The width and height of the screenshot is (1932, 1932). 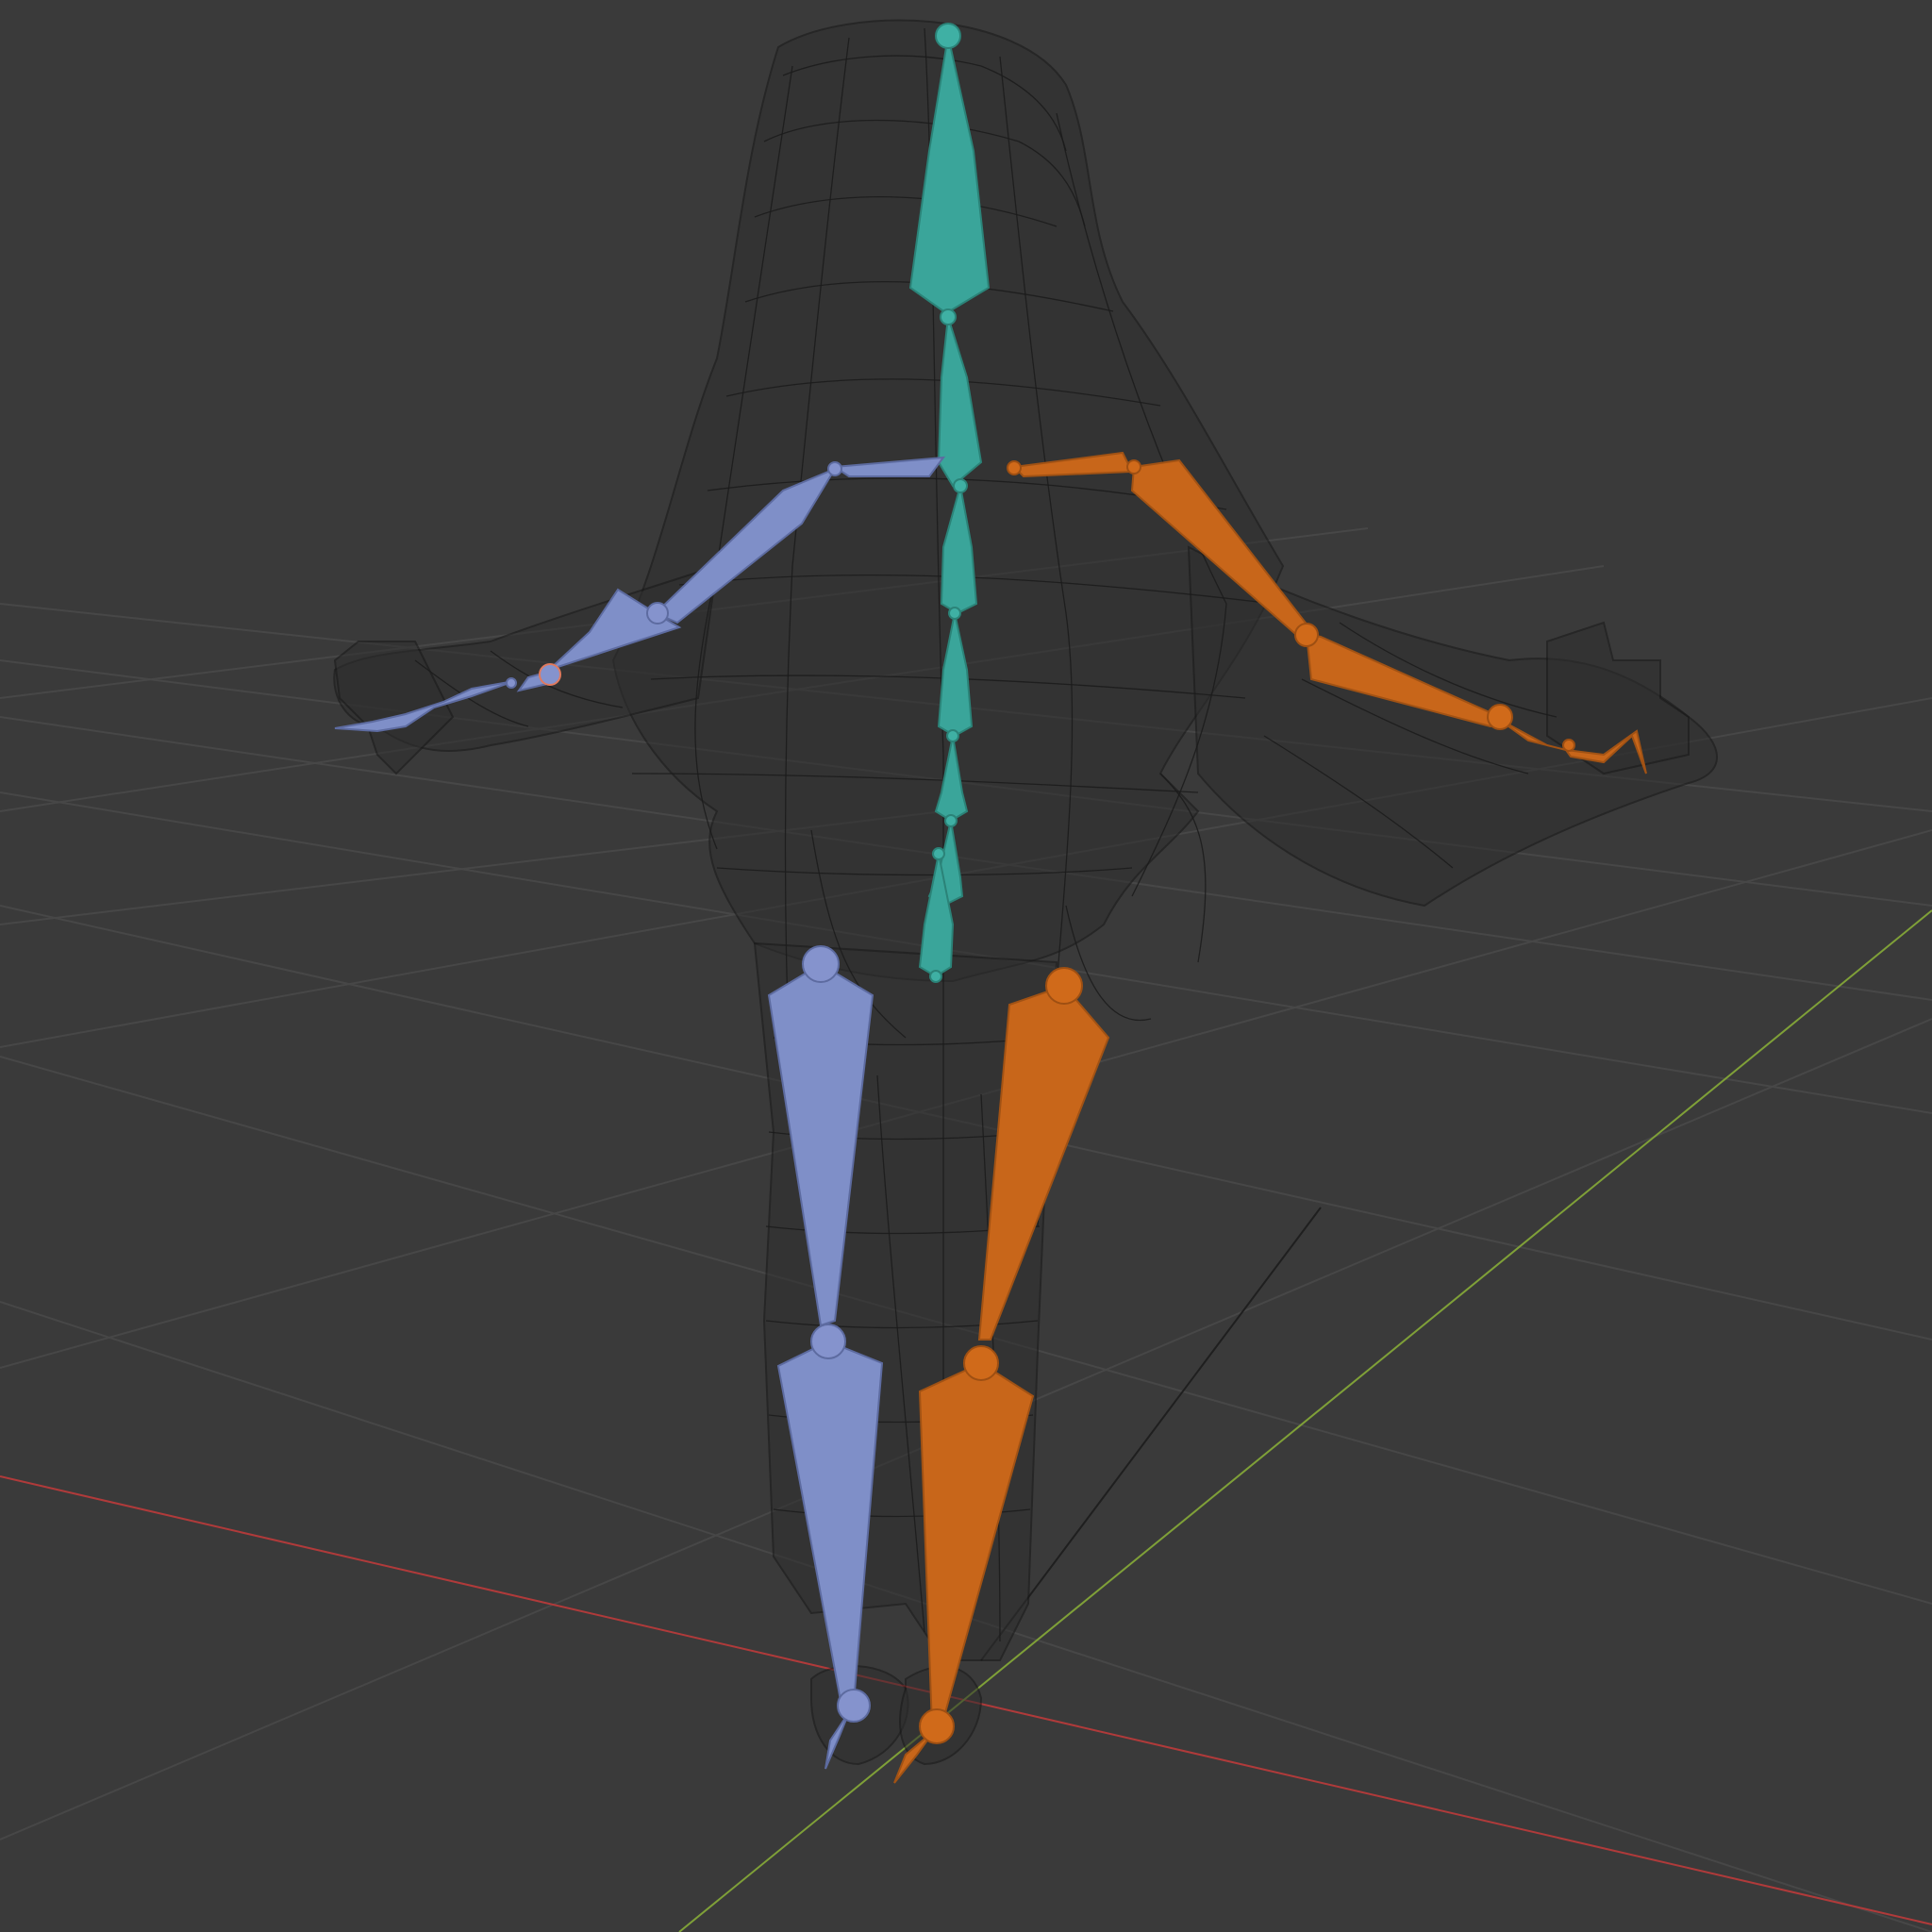 I want to click on joint-right-knee, so click(x=981, y=1363).